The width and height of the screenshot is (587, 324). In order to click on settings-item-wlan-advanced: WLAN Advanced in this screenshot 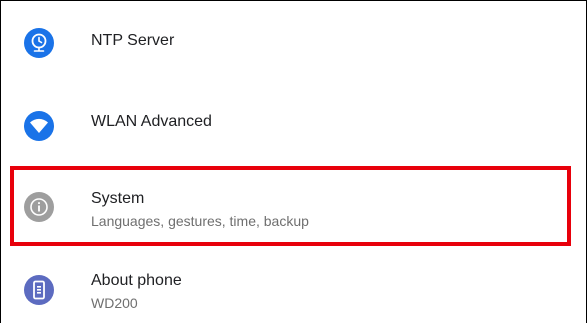, I will do `click(293, 122)`.